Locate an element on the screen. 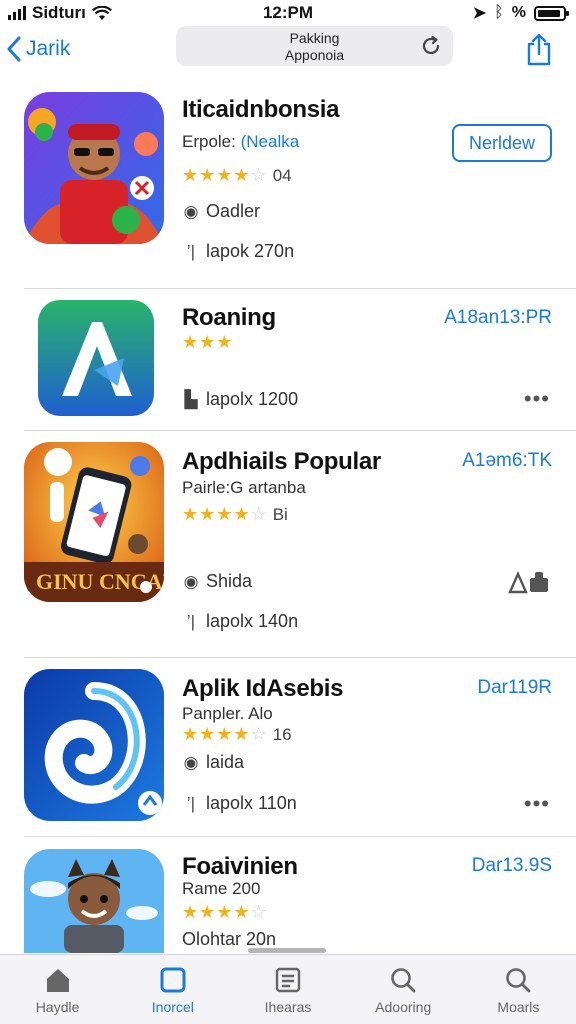 This screenshot has height=1024, width=576. home-icon is located at coordinates (57, 980).